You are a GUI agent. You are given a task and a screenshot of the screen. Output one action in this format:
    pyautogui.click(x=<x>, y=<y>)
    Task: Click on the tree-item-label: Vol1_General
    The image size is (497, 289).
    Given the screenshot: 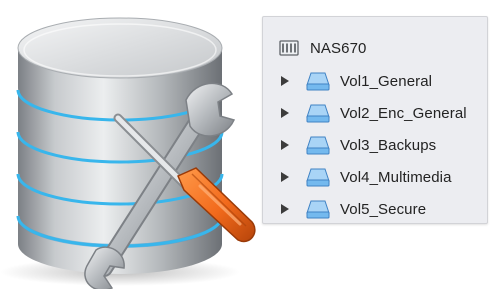 What is the action you would take?
    pyautogui.click(x=386, y=81)
    